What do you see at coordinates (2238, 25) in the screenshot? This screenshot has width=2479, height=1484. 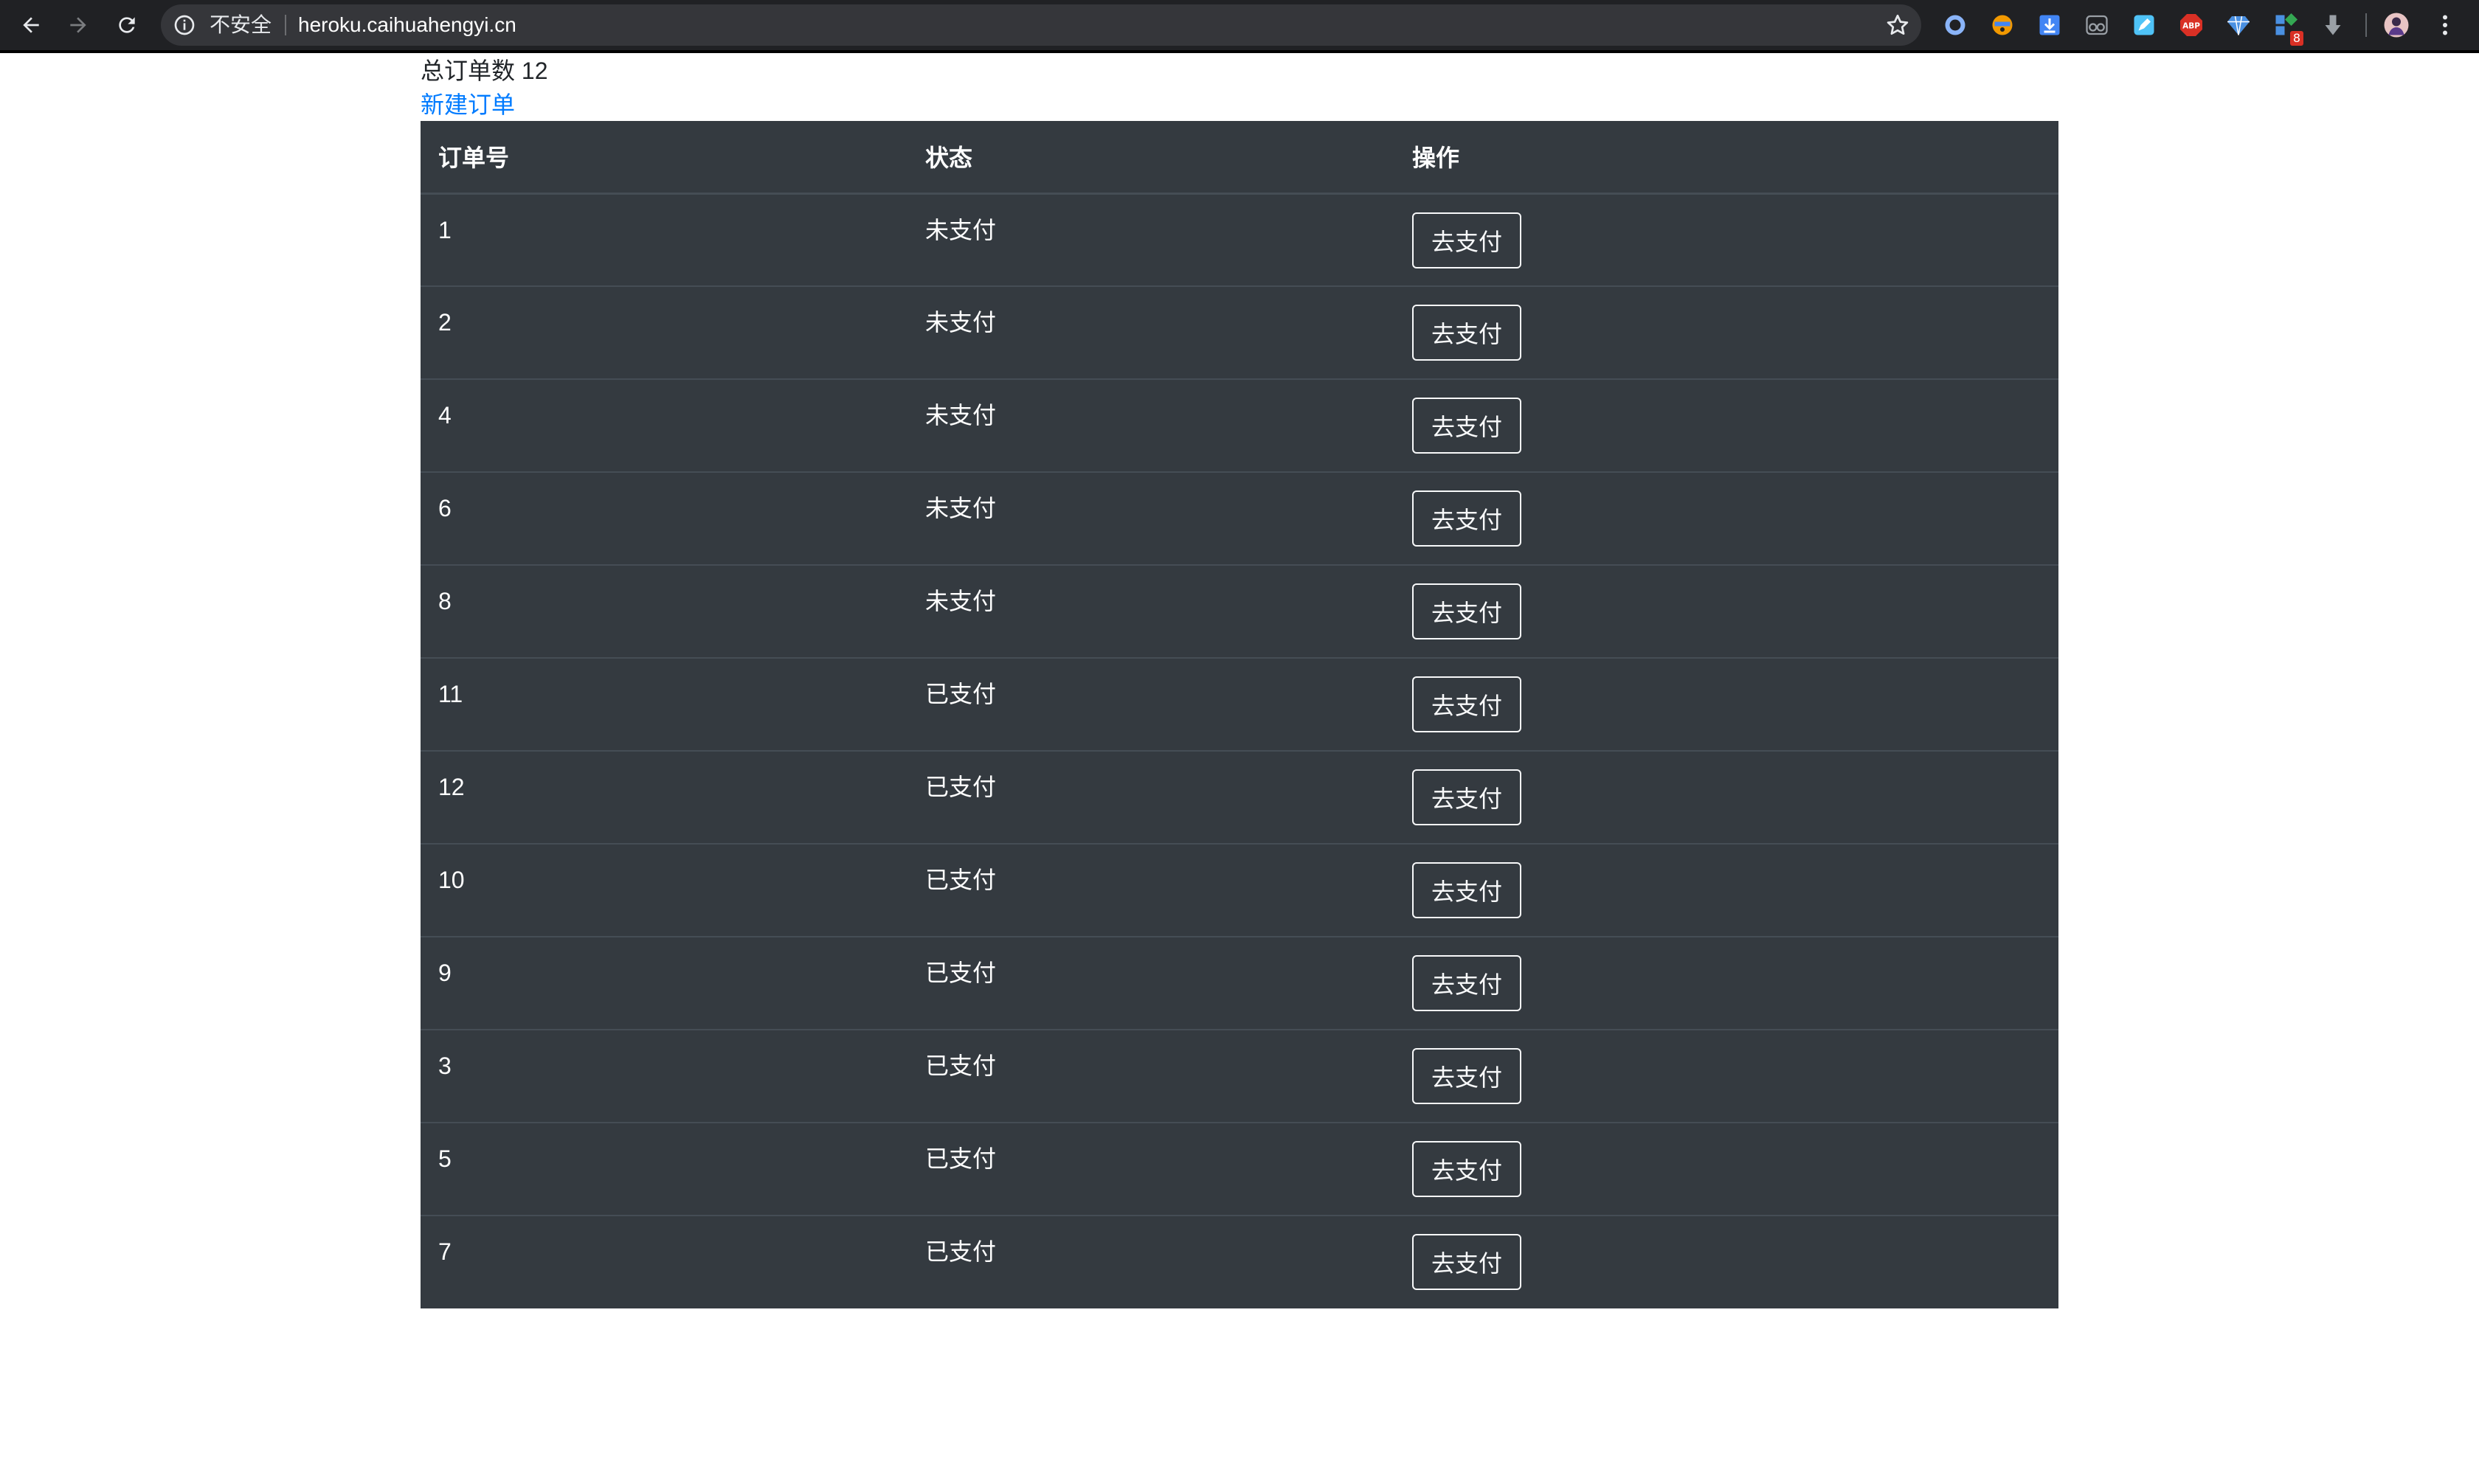 I see `diamond-extension-icon` at bounding box center [2238, 25].